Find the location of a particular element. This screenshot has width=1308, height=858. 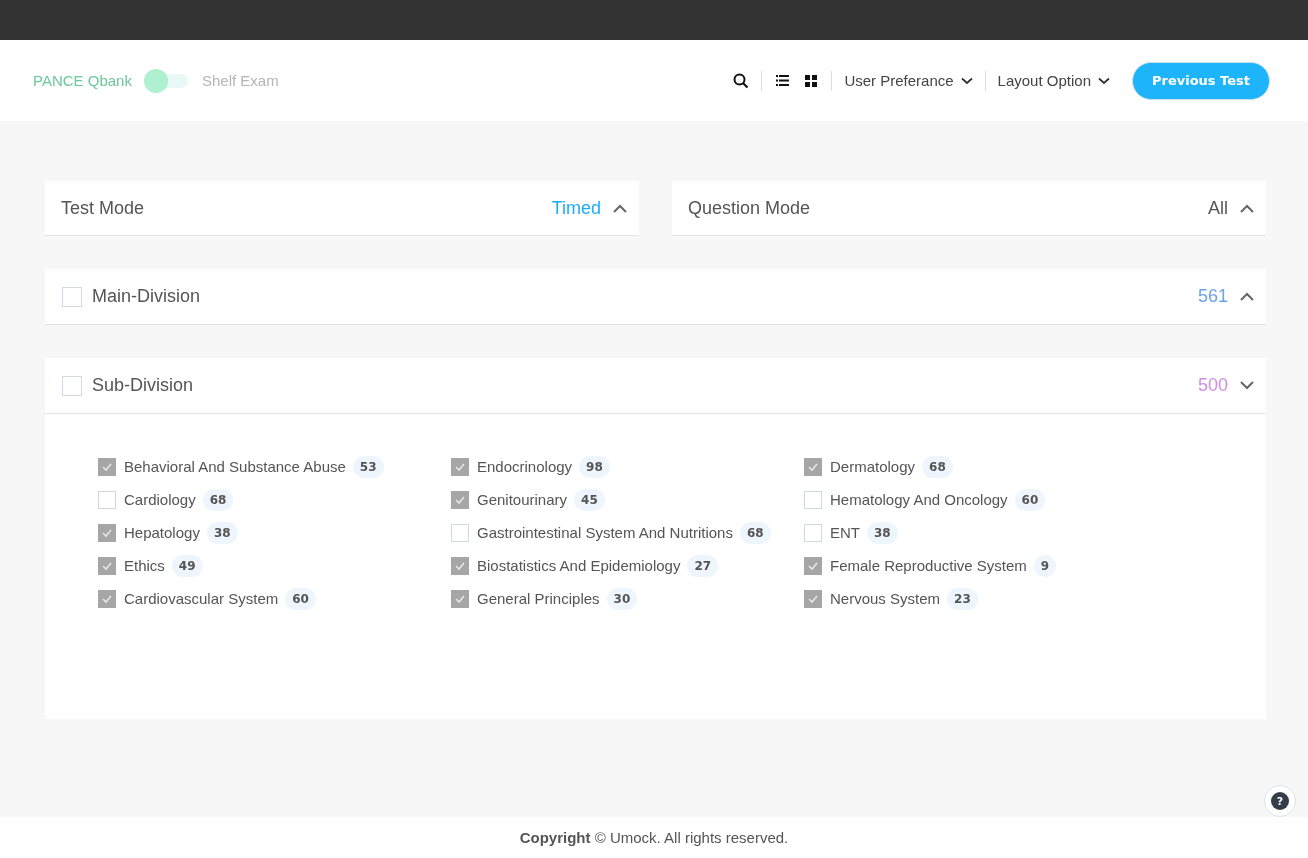

topic-label: Female Reproductive System is located at coordinates (928, 565).